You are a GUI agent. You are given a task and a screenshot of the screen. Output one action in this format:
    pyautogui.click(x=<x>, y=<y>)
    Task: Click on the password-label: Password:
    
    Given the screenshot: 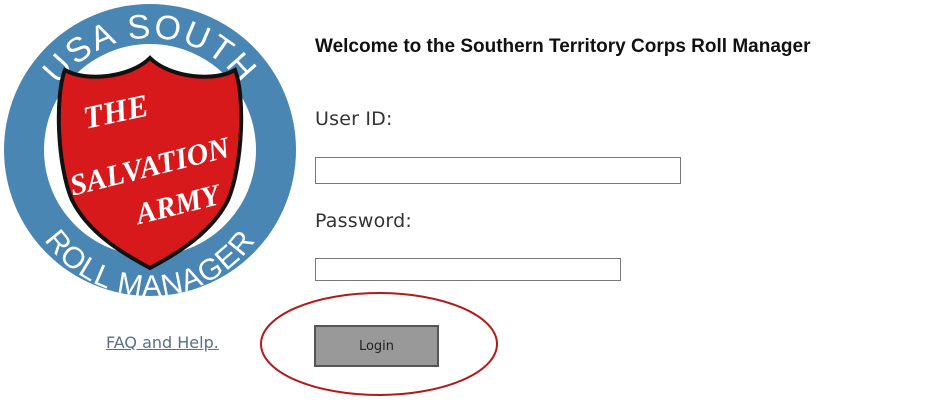 What is the action you would take?
    pyautogui.click(x=363, y=221)
    